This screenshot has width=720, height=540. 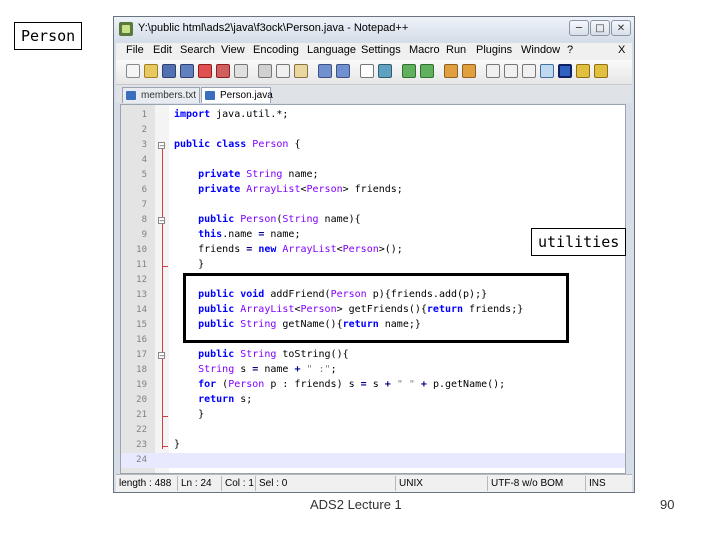 What do you see at coordinates (373, 115) in the screenshot?
I see `code-line: 1 import java.util.*;` at bounding box center [373, 115].